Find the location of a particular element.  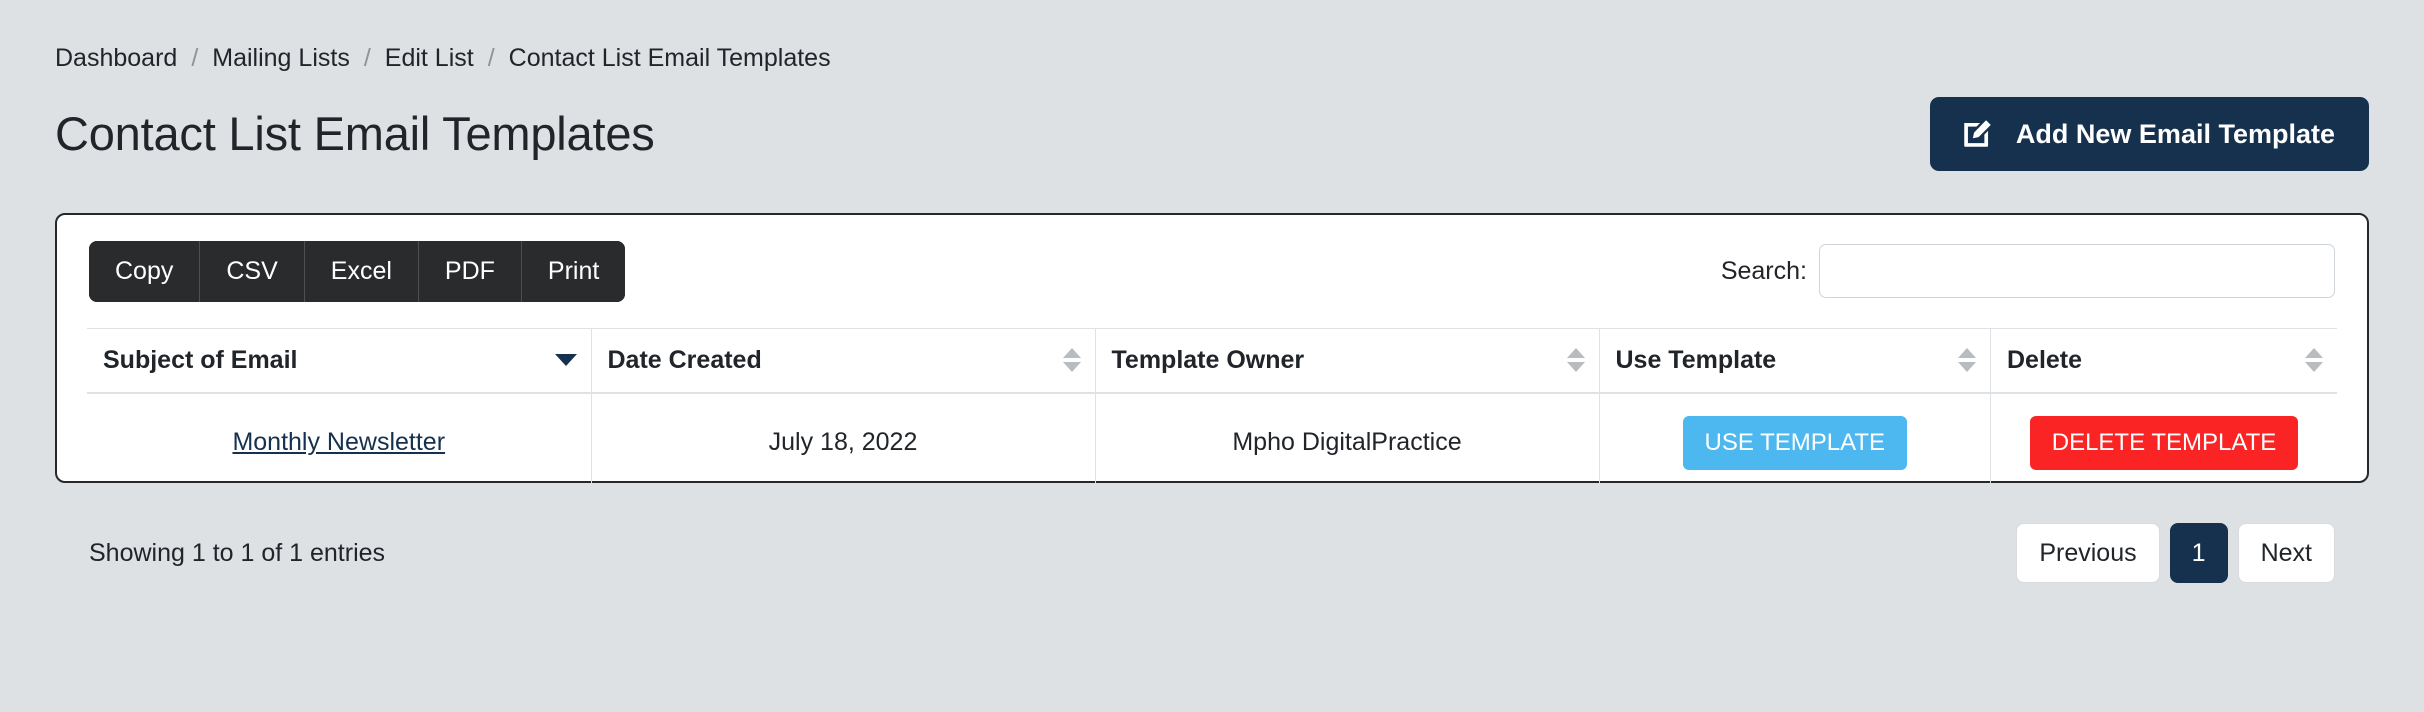

cell-date-created: July 18, 2022 is located at coordinates (843, 443).